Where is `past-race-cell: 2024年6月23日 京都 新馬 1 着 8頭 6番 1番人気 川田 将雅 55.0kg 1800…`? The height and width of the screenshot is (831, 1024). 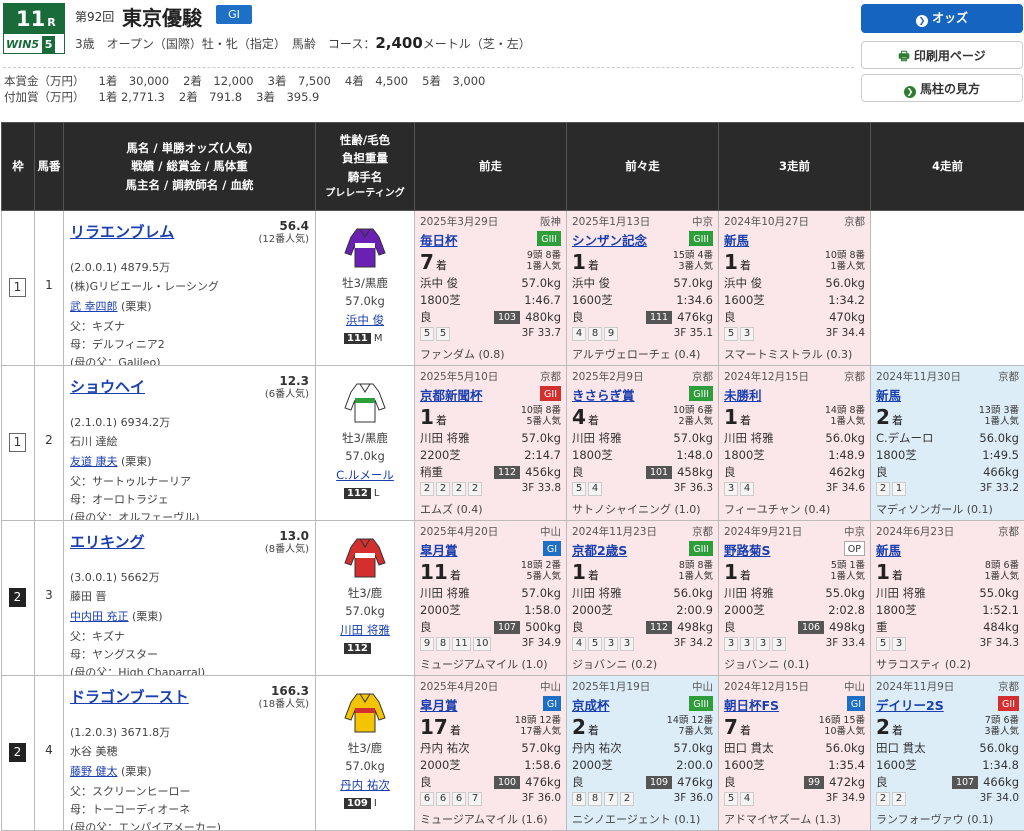 past-race-cell: 2024年6月23日 京都 新馬 1 着 8頭 6番 1番人気 川田 将雅 55.0kg 1800… is located at coordinates (947, 598).